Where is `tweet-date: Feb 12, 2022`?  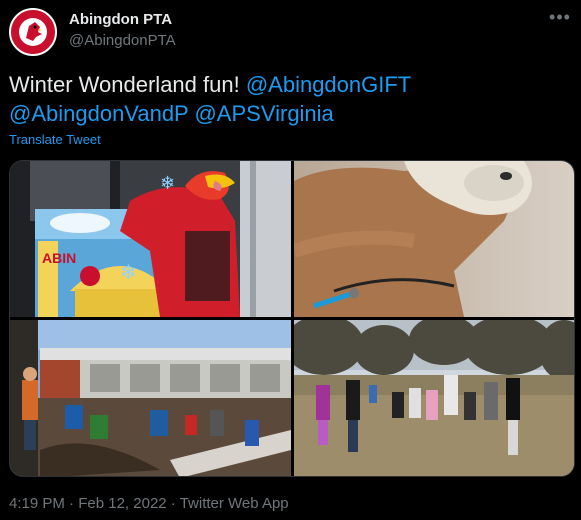 tweet-date: Feb 12, 2022 is located at coordinates (122, 503).